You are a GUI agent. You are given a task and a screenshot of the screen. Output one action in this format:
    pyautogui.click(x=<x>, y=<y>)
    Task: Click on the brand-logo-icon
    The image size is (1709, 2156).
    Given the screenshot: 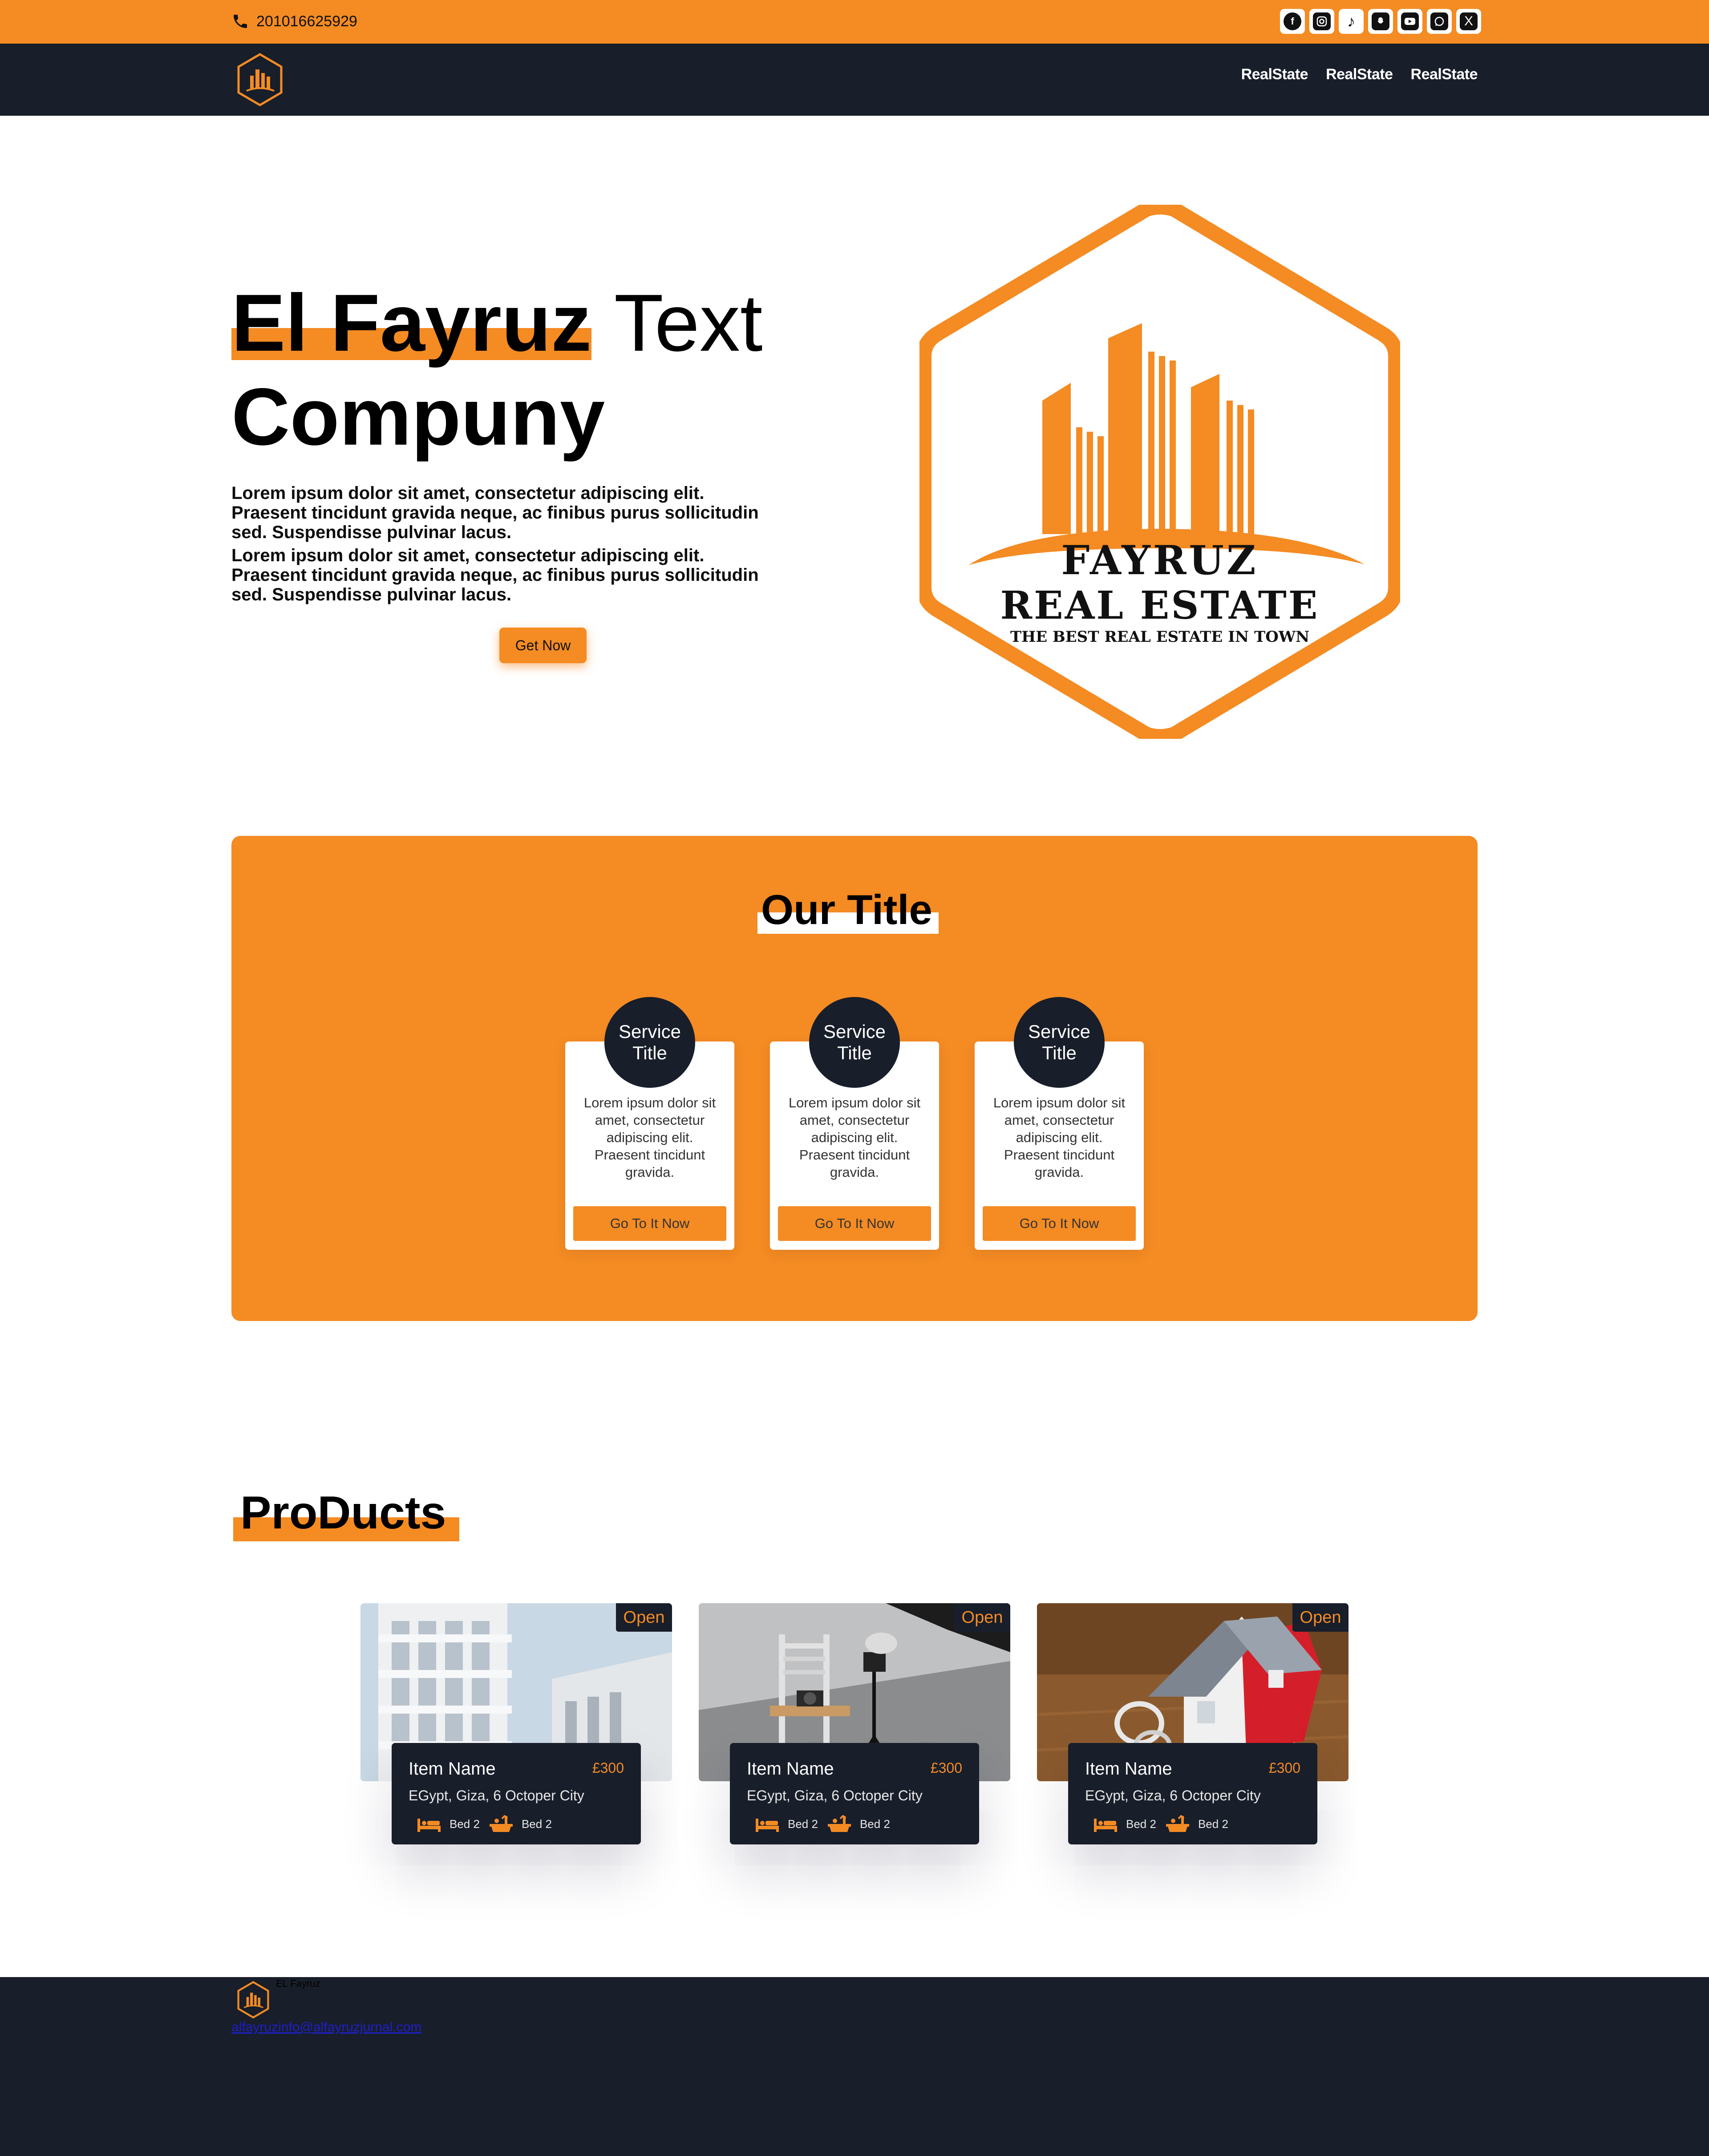 What is the action you would take?
    pyautogui.click(x=260, y=80)
    